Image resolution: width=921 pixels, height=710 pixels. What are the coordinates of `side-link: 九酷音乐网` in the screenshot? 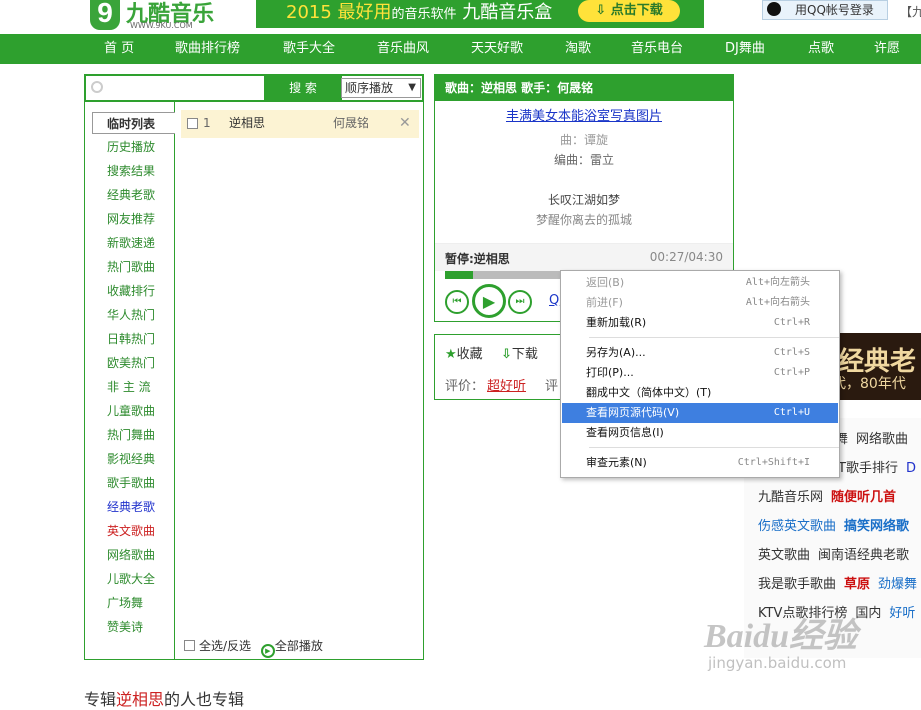 It's located at (790, 497).